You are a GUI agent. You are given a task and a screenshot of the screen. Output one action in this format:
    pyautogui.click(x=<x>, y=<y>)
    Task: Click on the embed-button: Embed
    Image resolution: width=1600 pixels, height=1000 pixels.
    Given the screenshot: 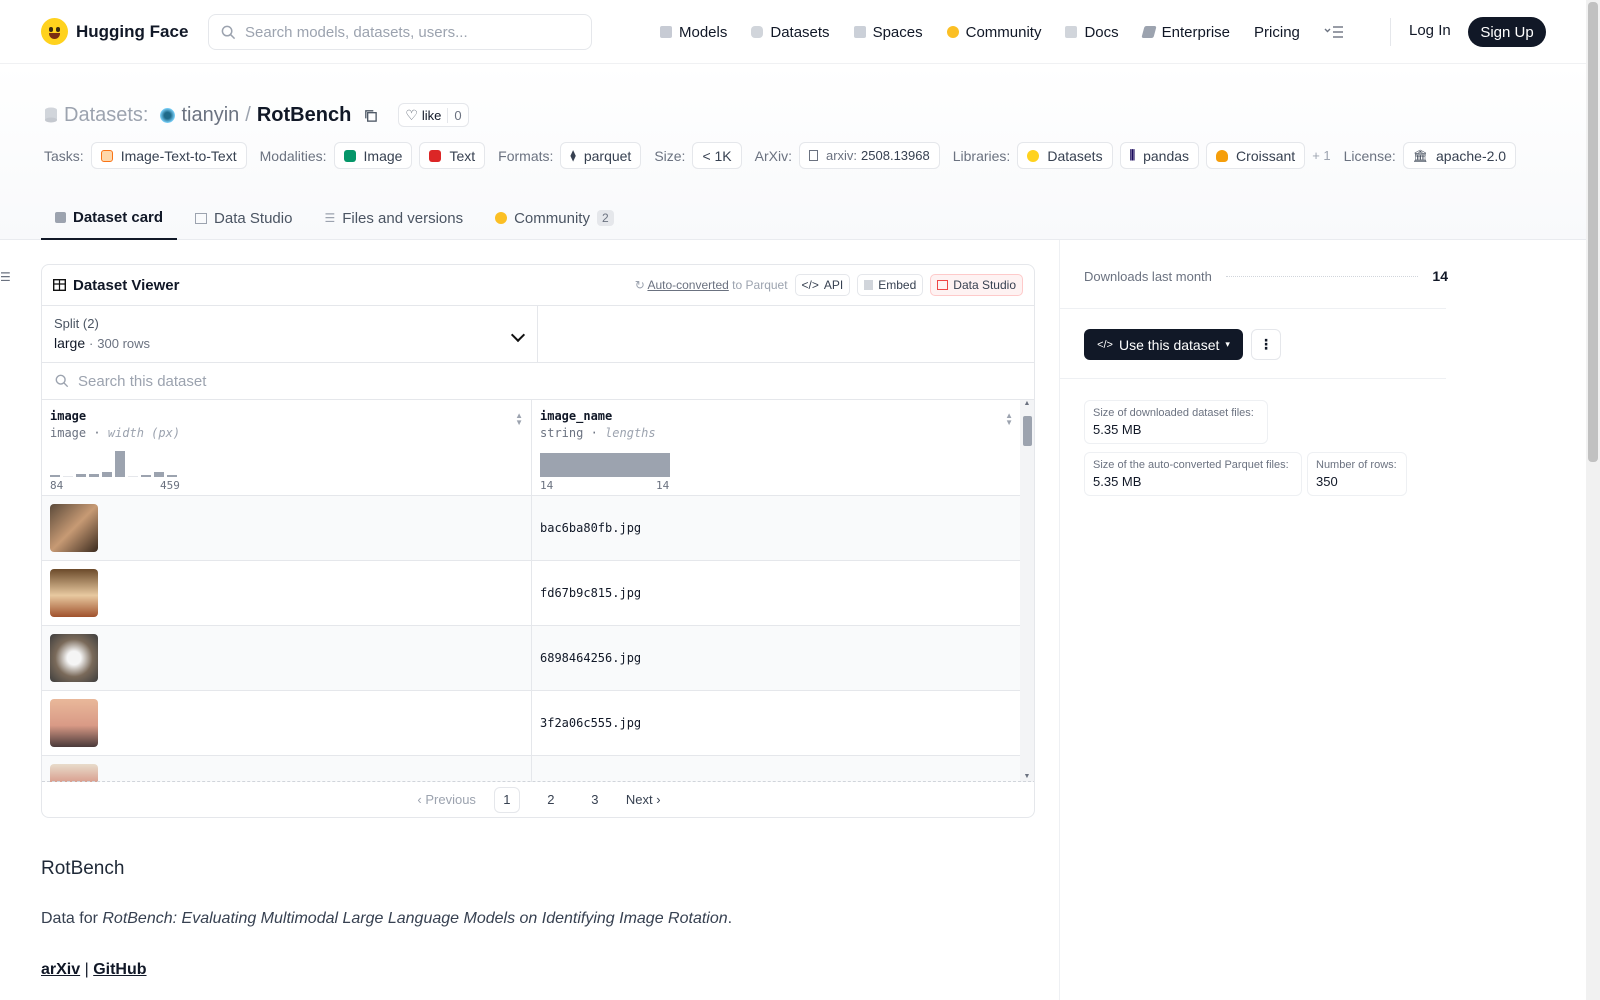 What is the action you would take?
    pyautogui.click(x=890, y=285)
    